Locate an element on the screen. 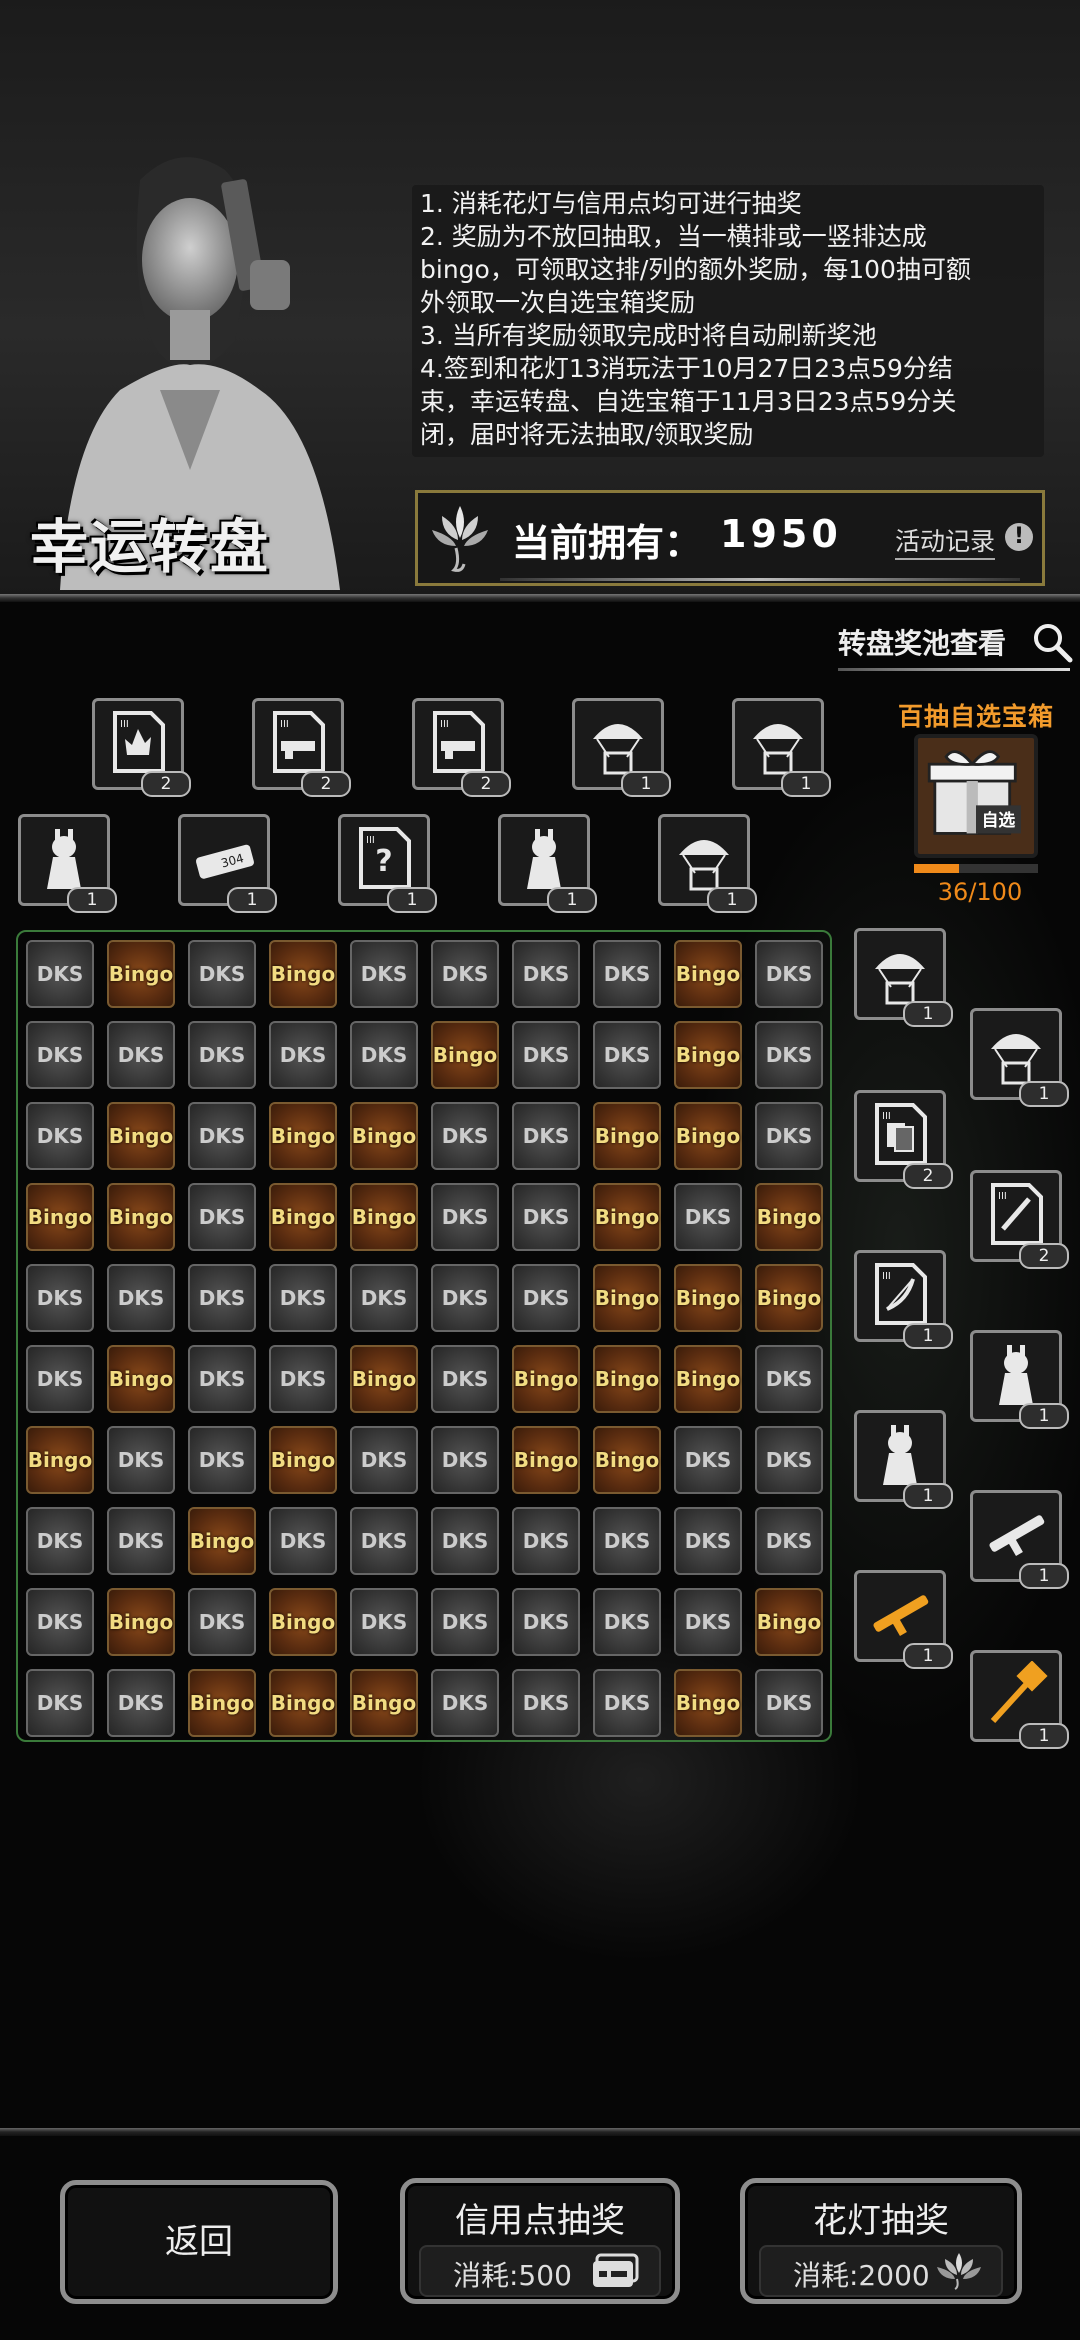 The height and width of the screenshot is (2340, 1080). lantern-draw-button: 花灯抽奖 消耗:2000 is located at coordinates (881, 2241).